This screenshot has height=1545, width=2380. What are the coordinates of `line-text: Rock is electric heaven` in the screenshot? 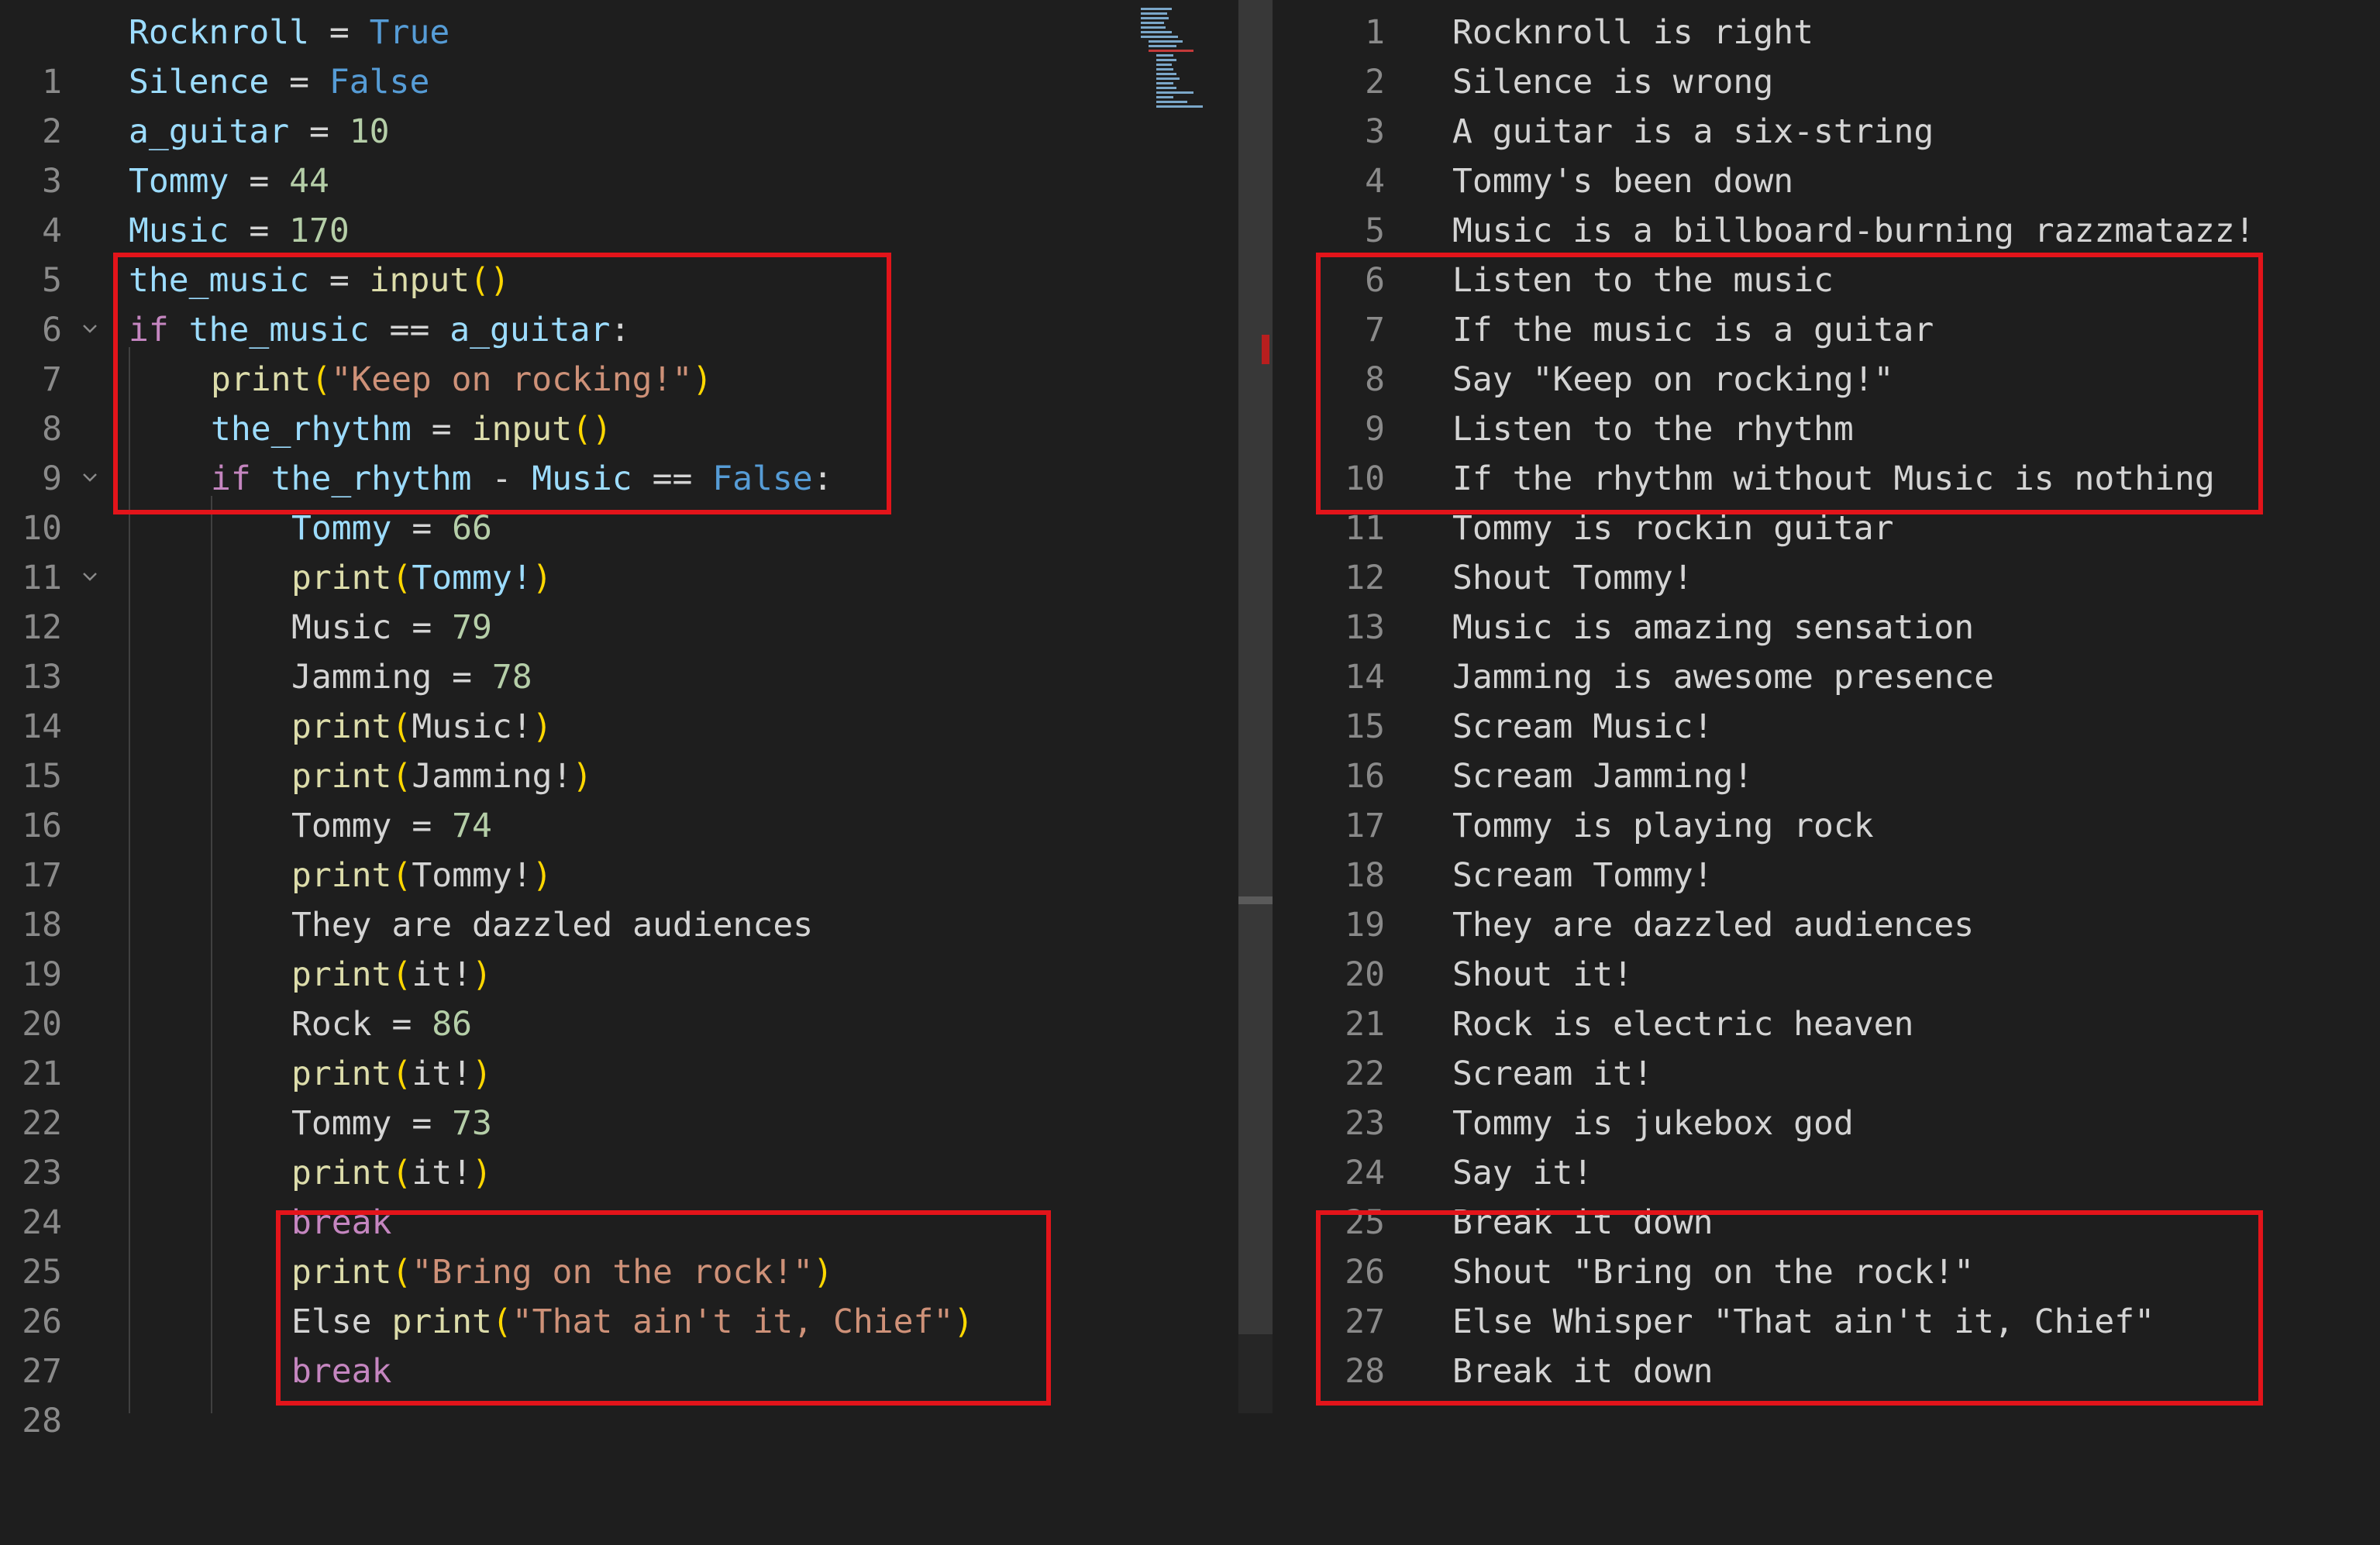 It's located at (1683, 1024).